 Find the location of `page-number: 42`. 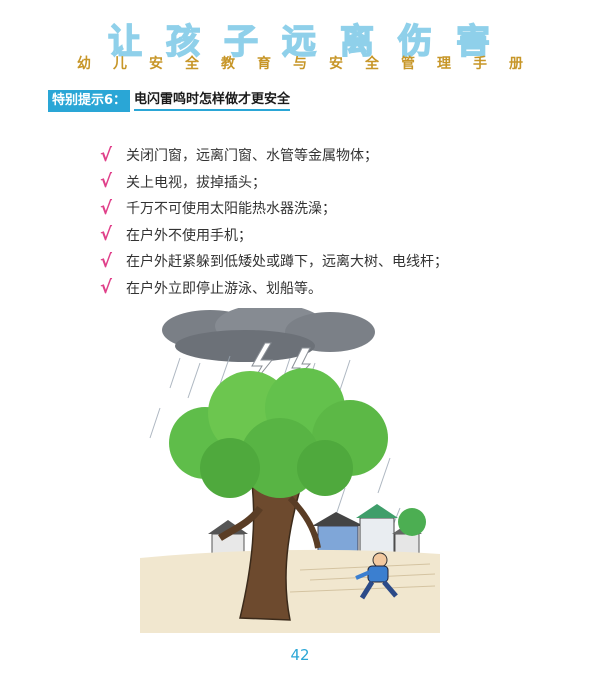

page-number: 42 is located at coordinates (300, 655).